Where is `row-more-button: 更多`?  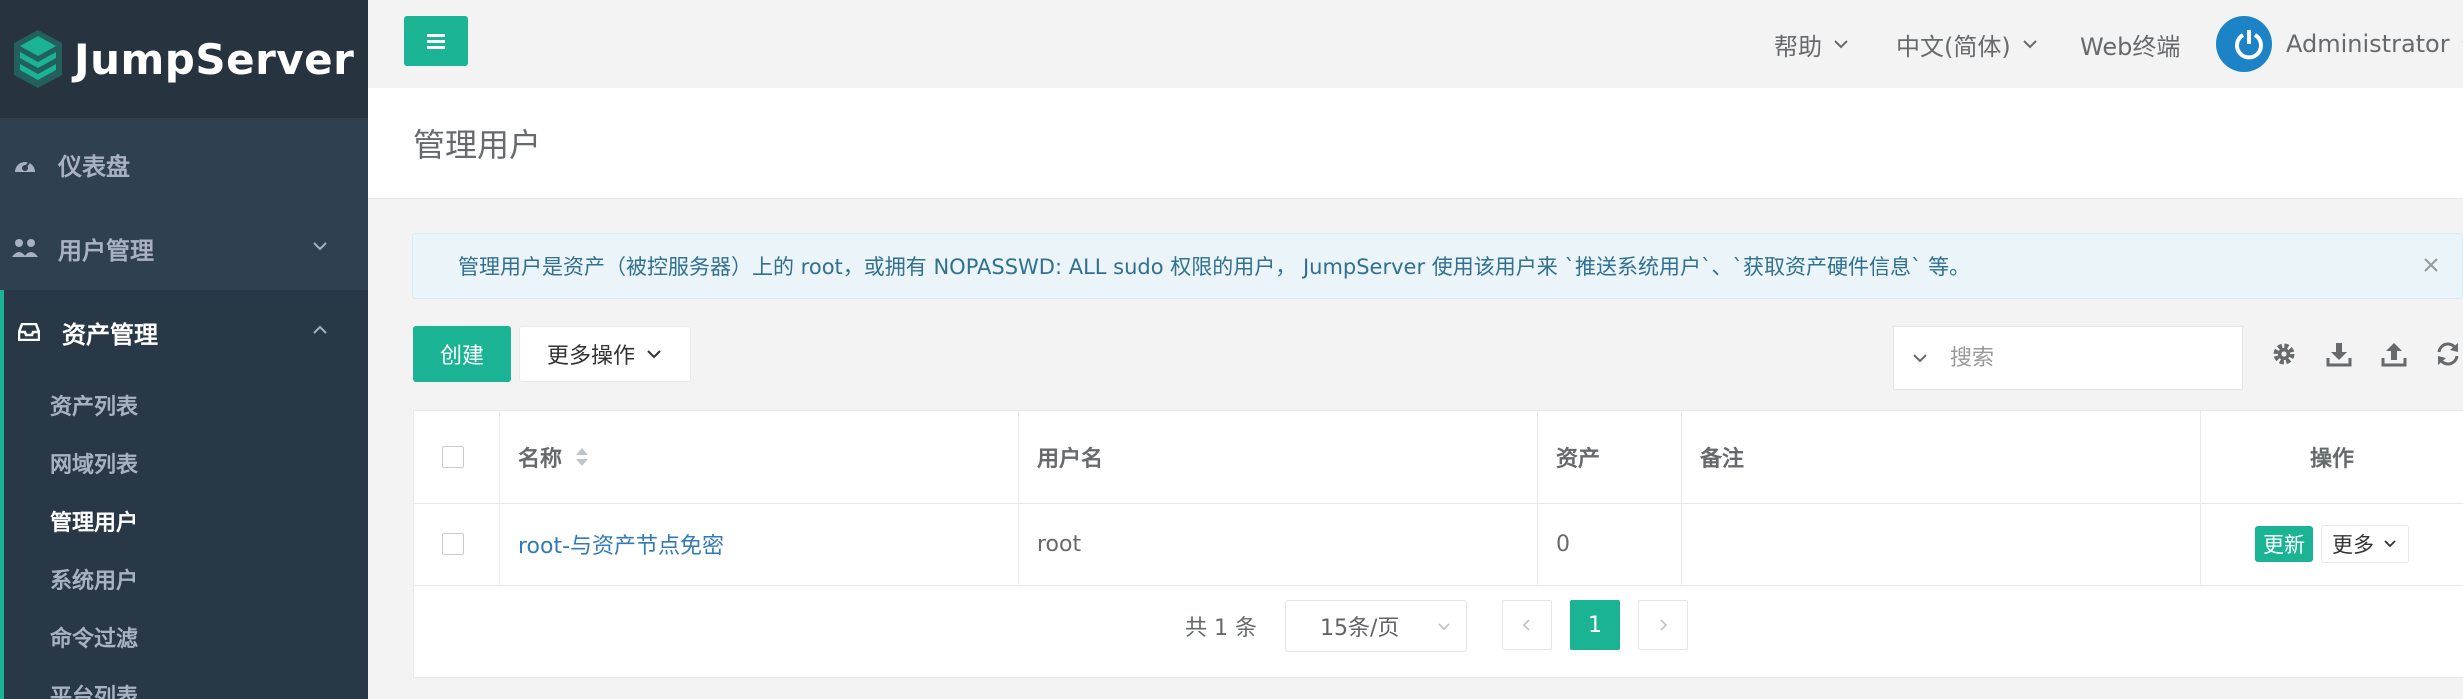 row-more-button: 更多 is located at coordinates (2365, 544).